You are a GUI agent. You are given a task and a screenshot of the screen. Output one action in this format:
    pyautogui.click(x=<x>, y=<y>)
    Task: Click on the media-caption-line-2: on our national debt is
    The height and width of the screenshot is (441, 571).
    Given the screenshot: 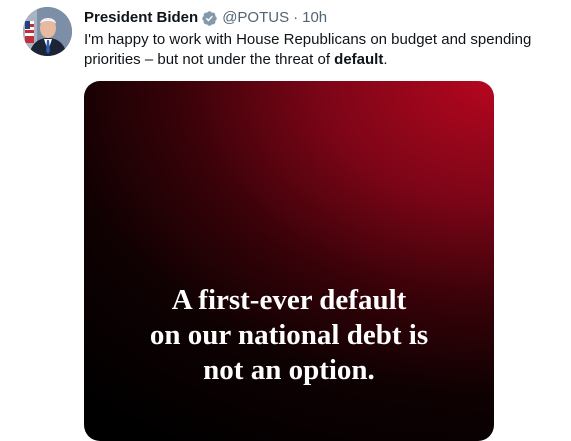 What is the action you would take?
    pyautogui.click(x=289, y=335)
    